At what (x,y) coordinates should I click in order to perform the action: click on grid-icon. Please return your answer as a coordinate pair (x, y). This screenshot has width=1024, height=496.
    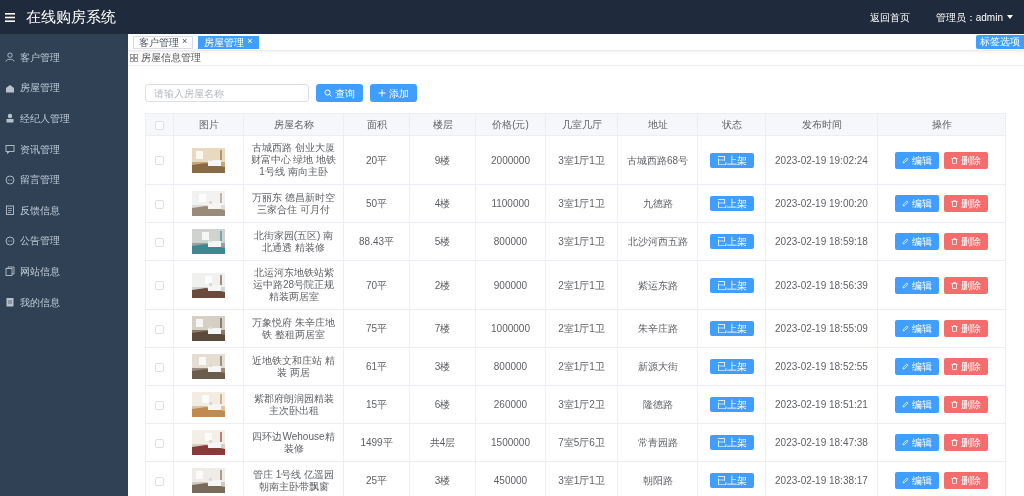
    Looking at the image, I should click on (134, 57).